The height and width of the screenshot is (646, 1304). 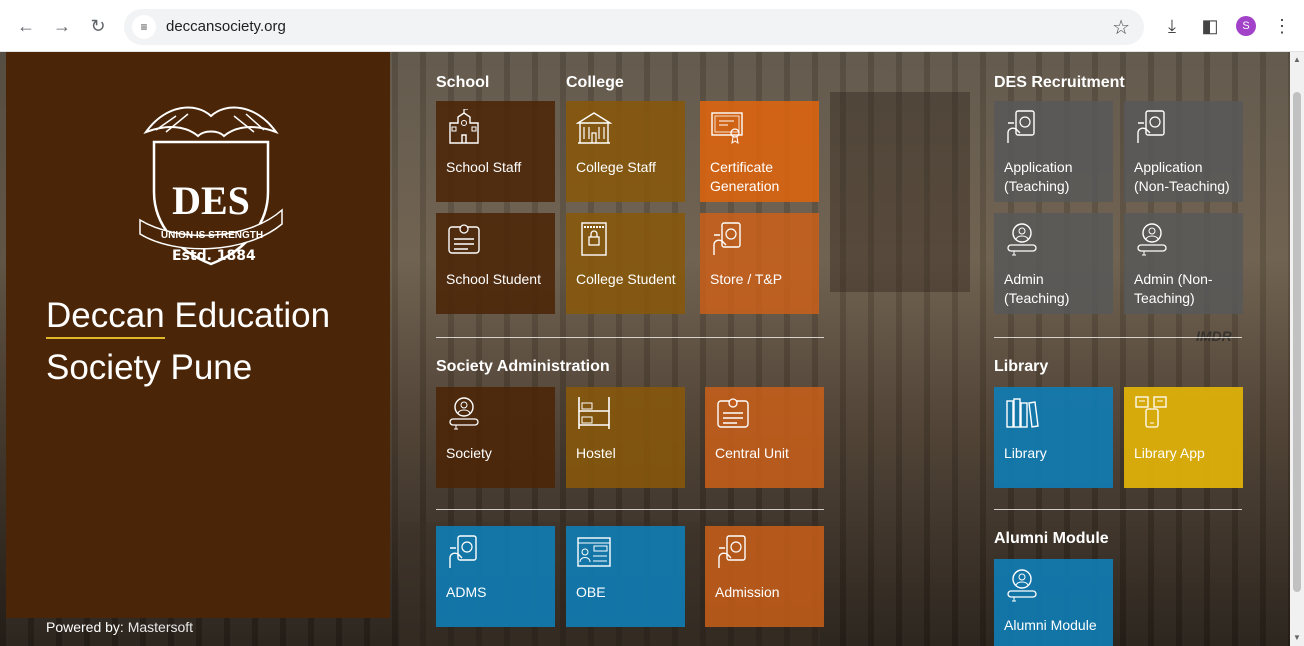 I want to click on back-arrow-icon: ←, so click(x=26, y=26).